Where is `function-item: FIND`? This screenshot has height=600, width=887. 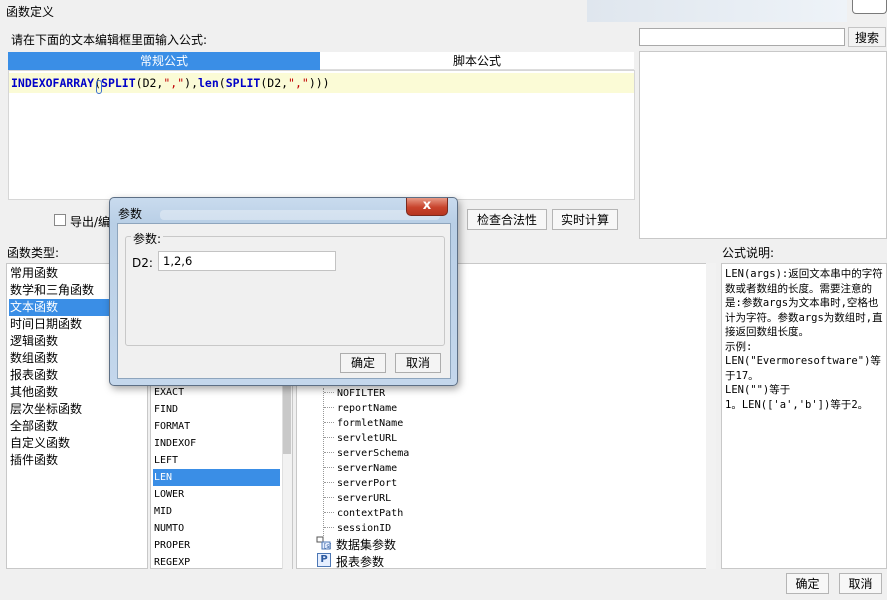
function-item: FIND is located at coordinates (216, 409).